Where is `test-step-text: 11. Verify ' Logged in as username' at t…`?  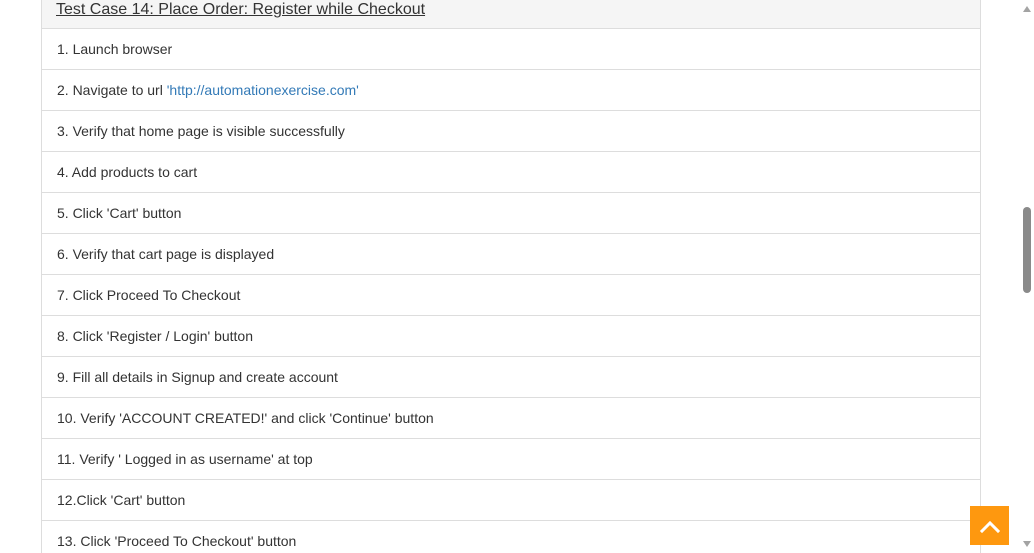 test-step-text: 11. Verify ' Logged in as username' at t… is located at coordinates (185, 459).